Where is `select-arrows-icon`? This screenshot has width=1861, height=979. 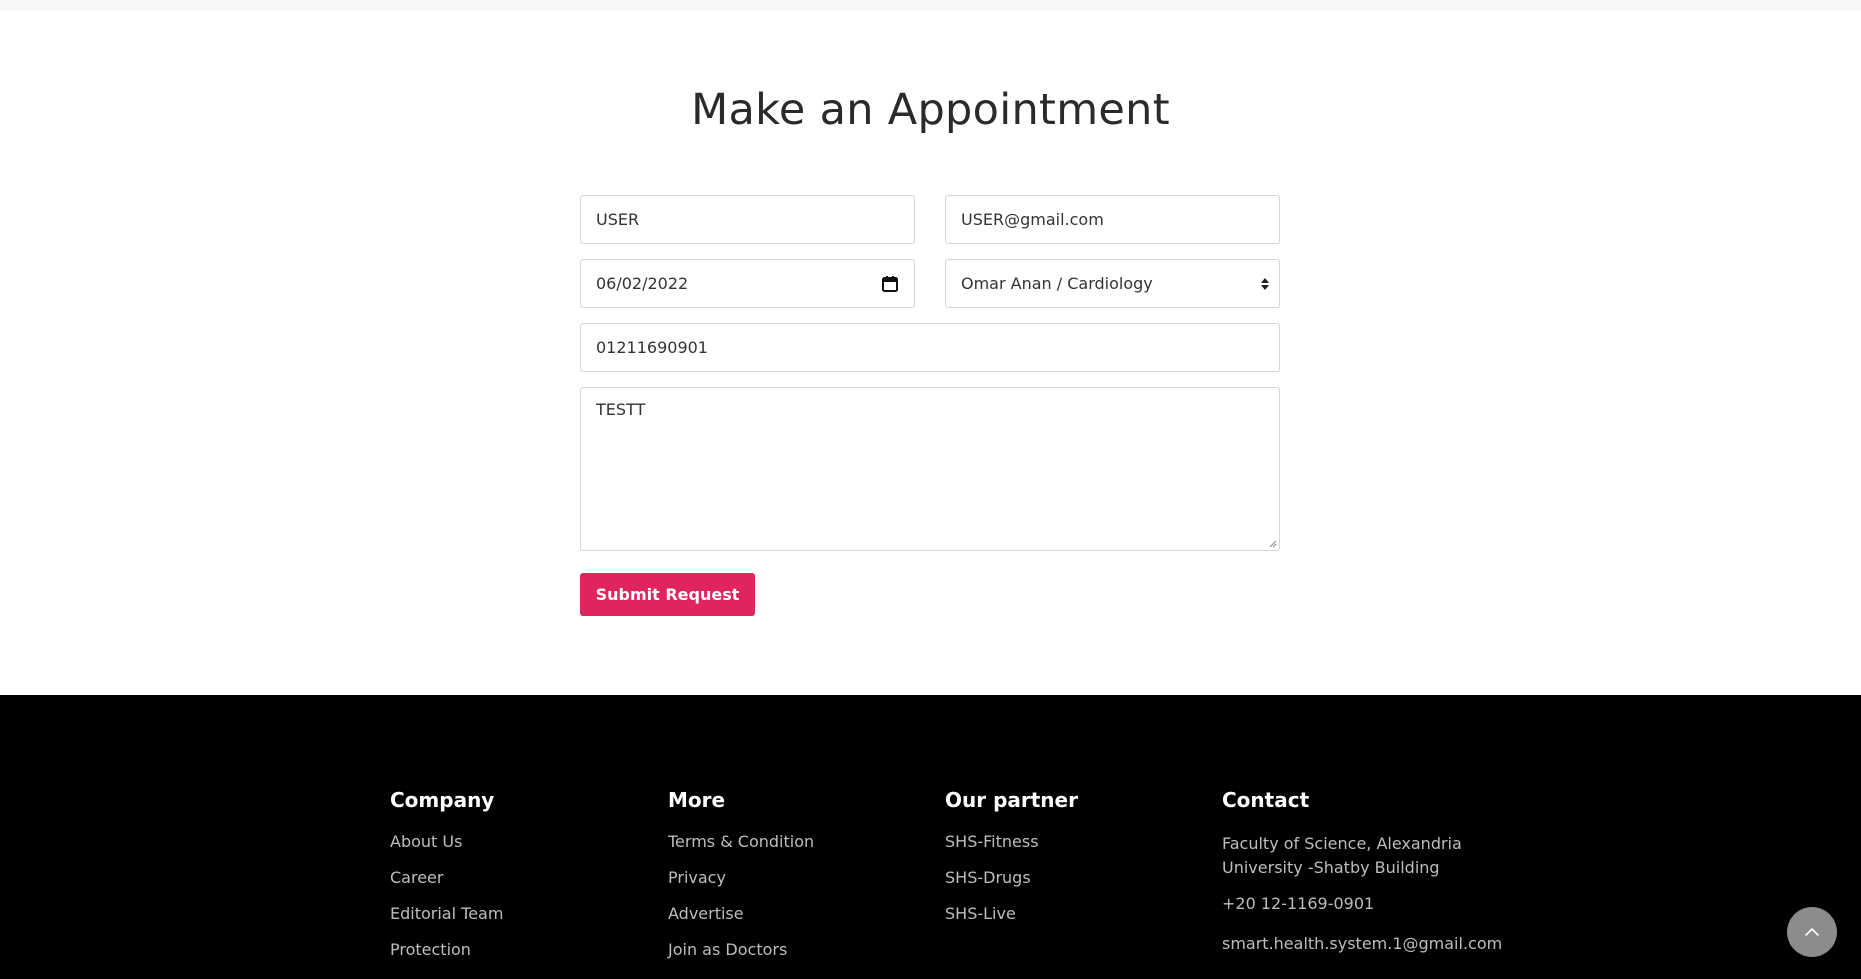
select-arrows-icon is located at coordinates (1265, 283).